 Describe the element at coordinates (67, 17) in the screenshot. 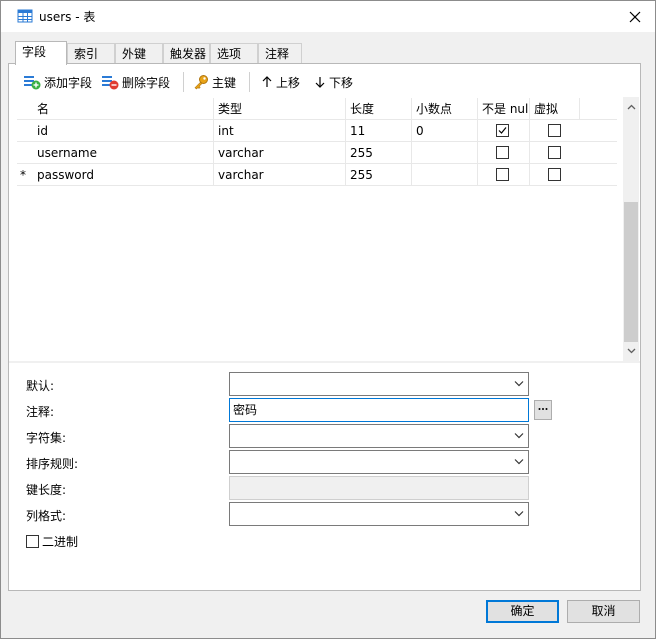

I see `window-title: users - 表` at that location.